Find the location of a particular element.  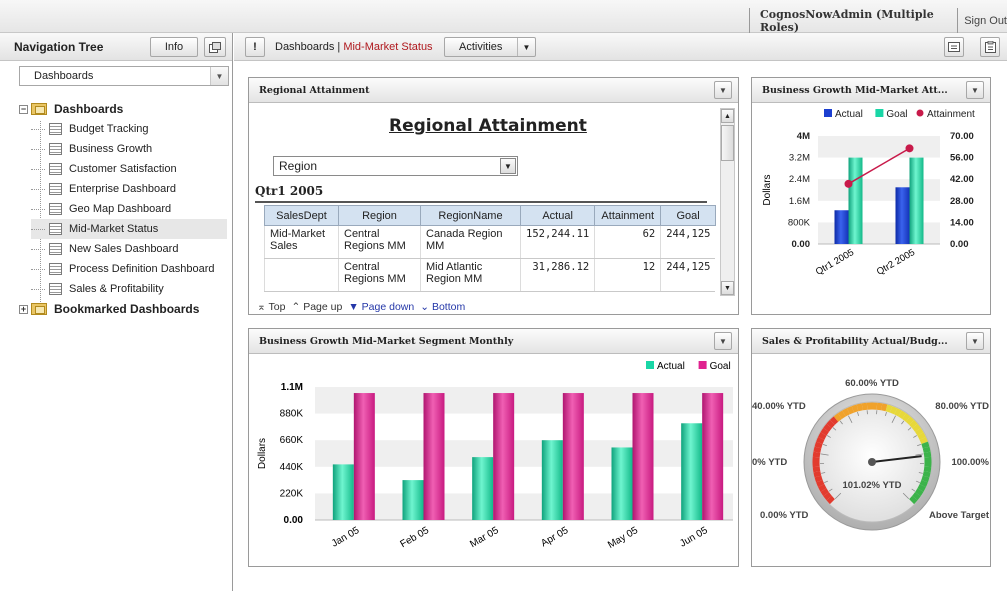

gauge-scale-label: 80.00% YTD is located at coordinates (962, 406).